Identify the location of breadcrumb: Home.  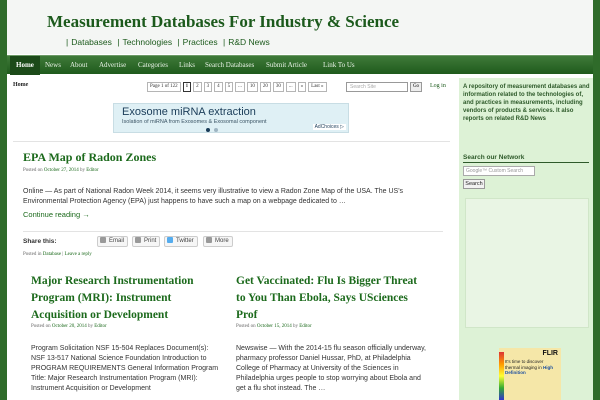
(20, 85).